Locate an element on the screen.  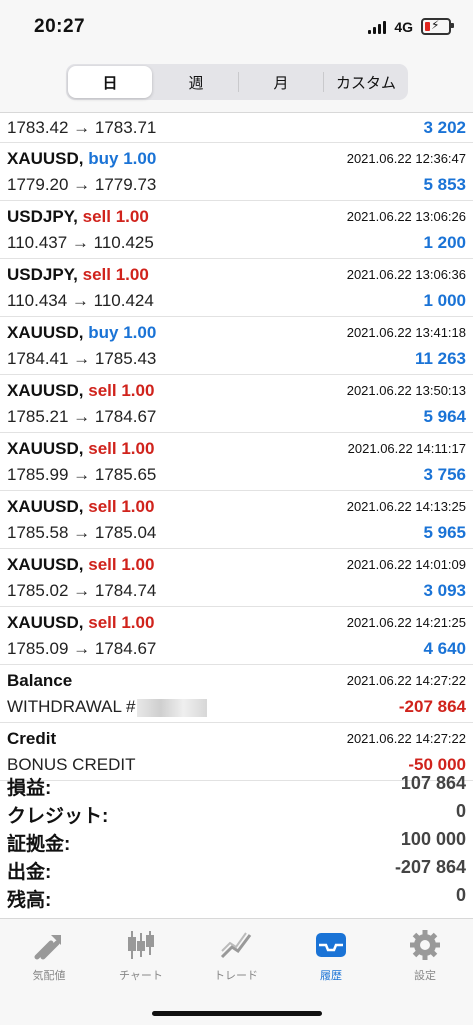
price-range: 110.434 → 110.424 is located at coordinates (80, 300).